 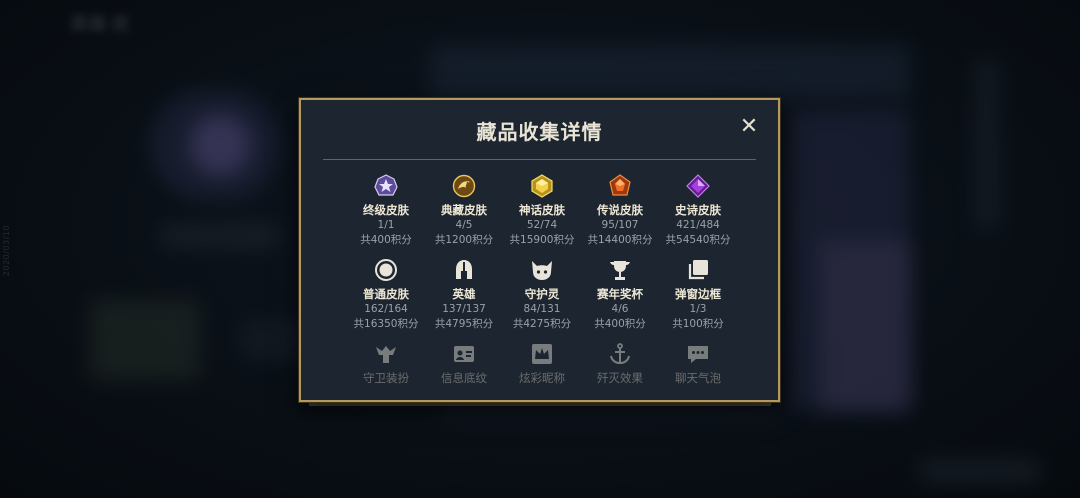 I want to click on collection-item-info-pattern: 信息底纹, so click(x=464, y=363).